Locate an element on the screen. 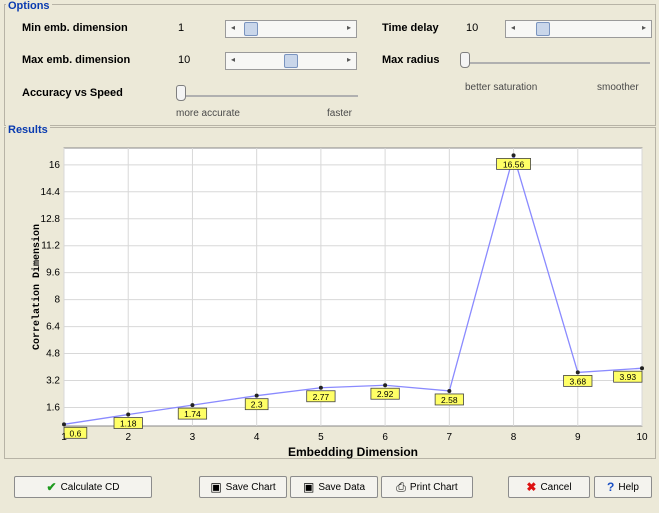 This screenshot has width=659, height=513. data-label: 2.3 is located at coordinates (257, 405).